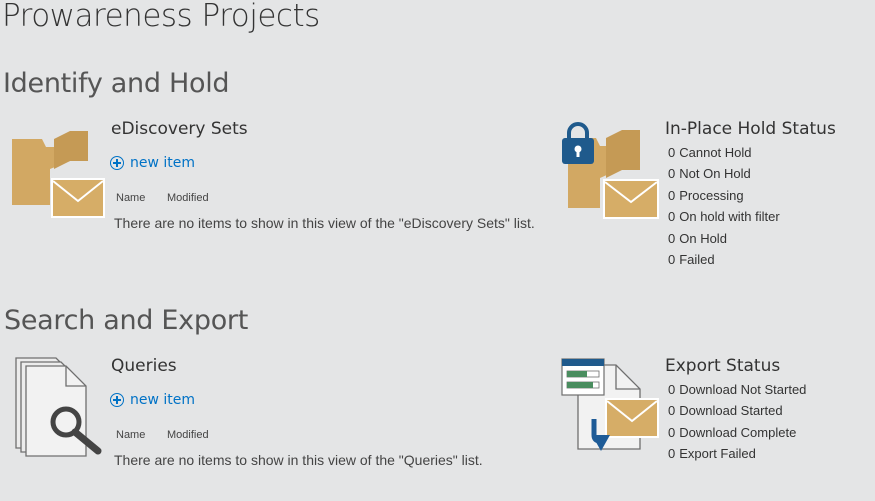 The height and width of the screenshot is (501, 875). What do you see at coordinates (725, 411) in the screenshot?
I see `export-status-item: 0 Download Started` at bounding box center [725, 411].